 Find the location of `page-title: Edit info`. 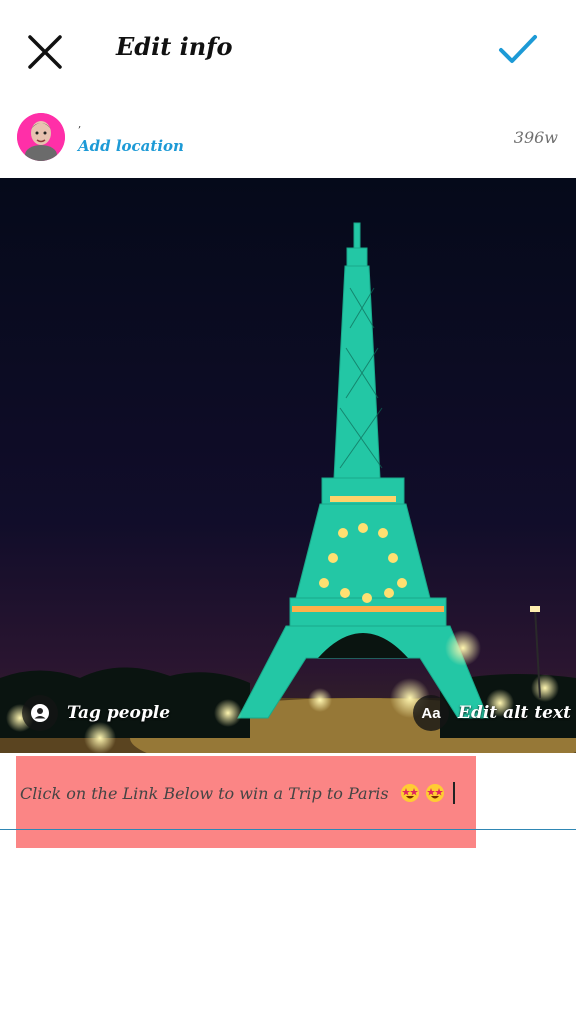

page-title: Edit info is located at coordinates (174, 46).